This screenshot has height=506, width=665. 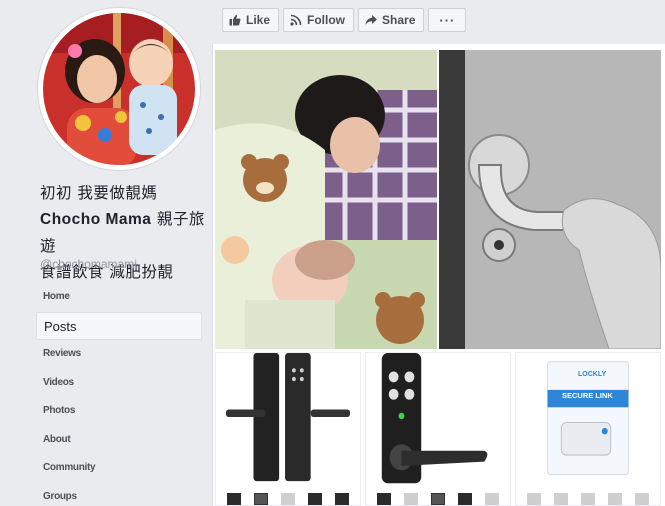 I want to click on profile-picture-frame, so click(x=119, y=89).